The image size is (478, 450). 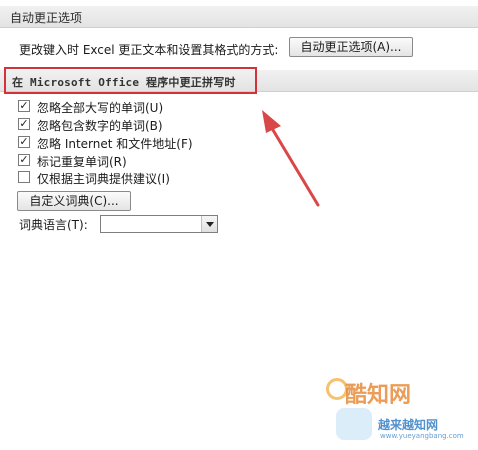 What do you see at coordinates (408, 425) in the screenshot?
I see `watermark-subtitle: 越来越知网` at bounding box center [408, 425].